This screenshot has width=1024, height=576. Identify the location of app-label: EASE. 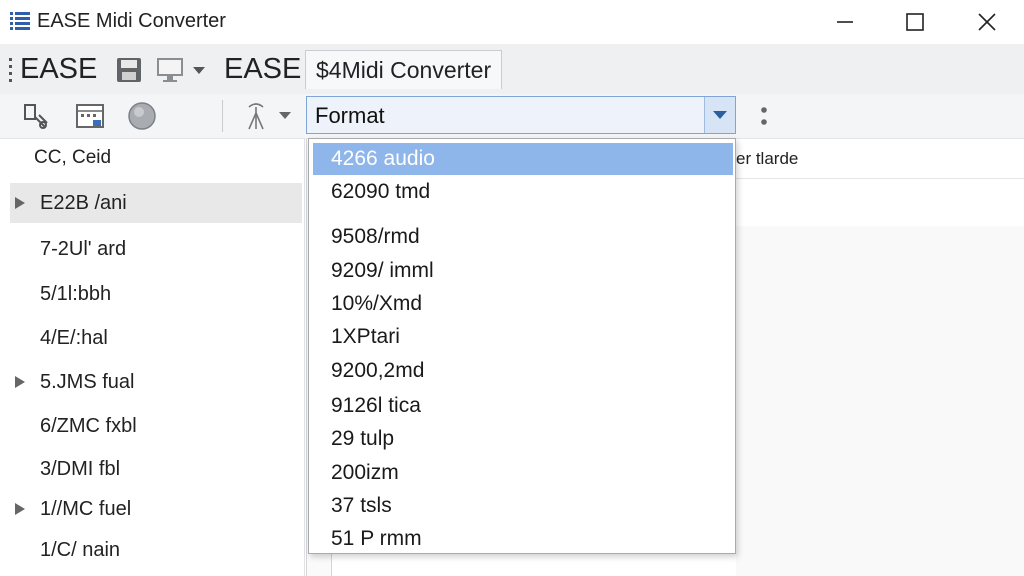
(59, 69).